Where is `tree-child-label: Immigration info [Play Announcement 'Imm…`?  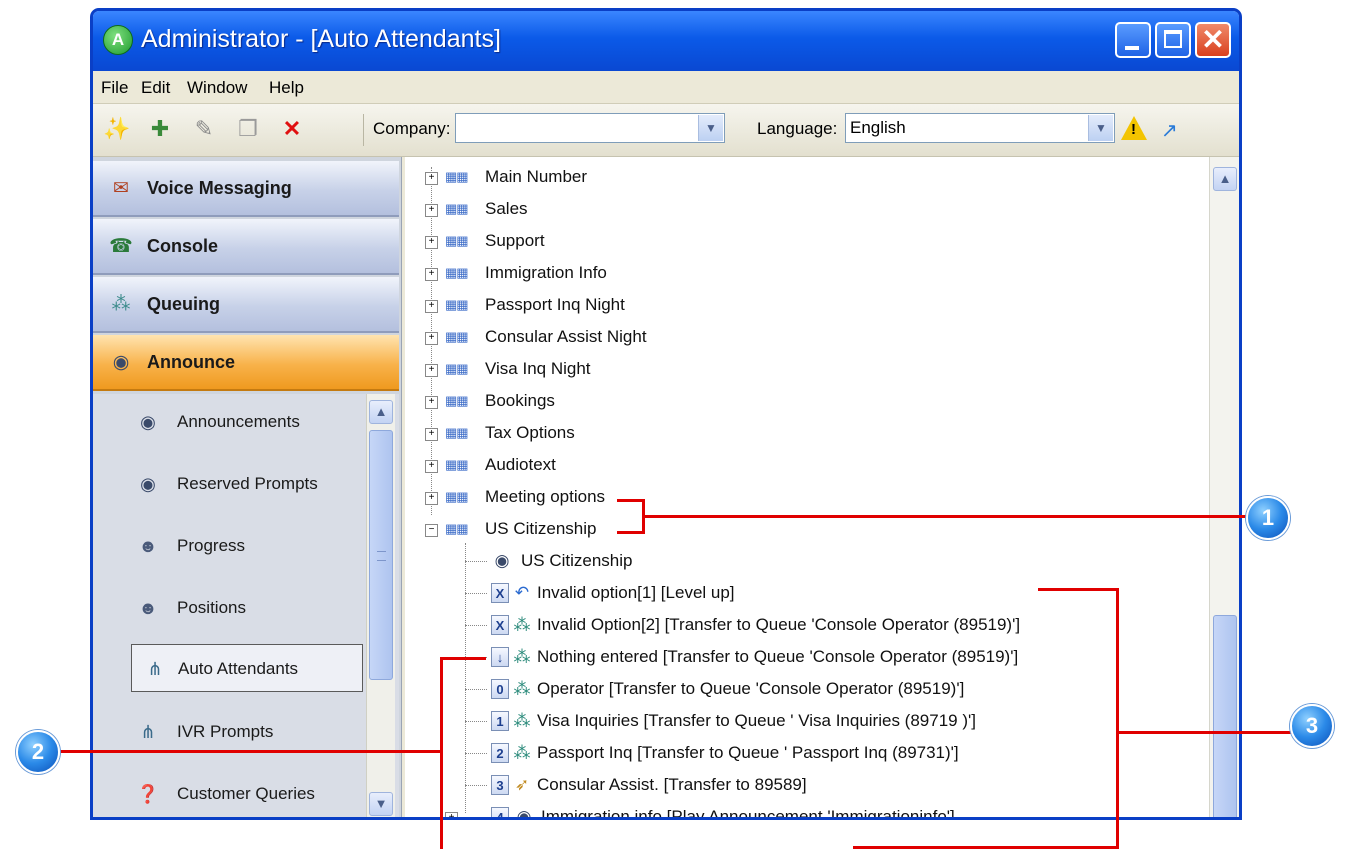
tree-child-label: Immigration info [Play Announcement 'Imm… is located at coordinates (748, 813).